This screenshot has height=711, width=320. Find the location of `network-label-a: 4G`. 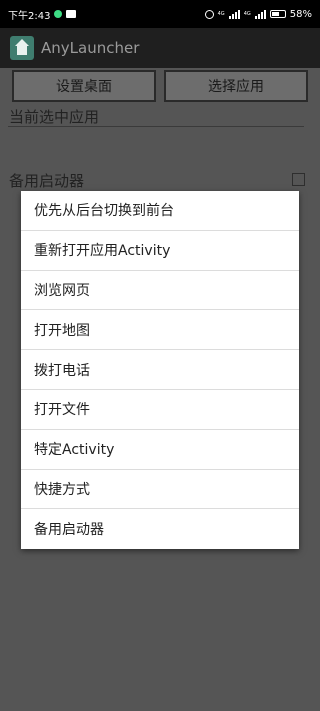

network-label-a: 4G is located at coordinates (221, 13).